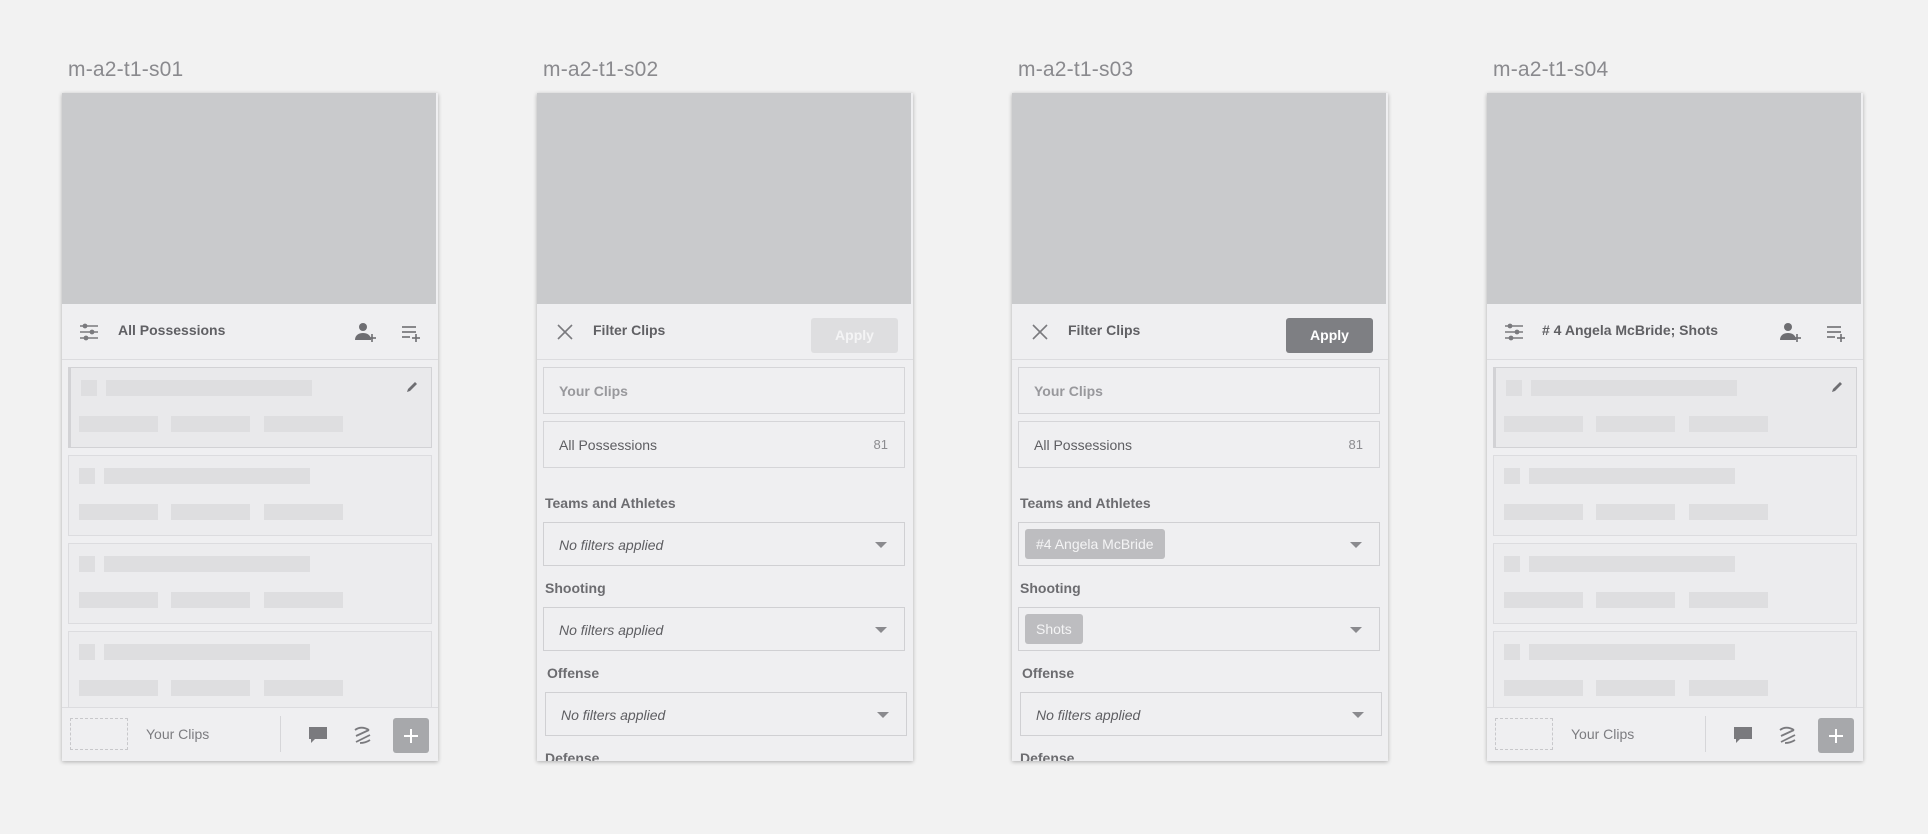  What do you see at coordinates (1047, 755) in the screenshot?
I see `section-title: Defense` at bounding box center [1047, 755].